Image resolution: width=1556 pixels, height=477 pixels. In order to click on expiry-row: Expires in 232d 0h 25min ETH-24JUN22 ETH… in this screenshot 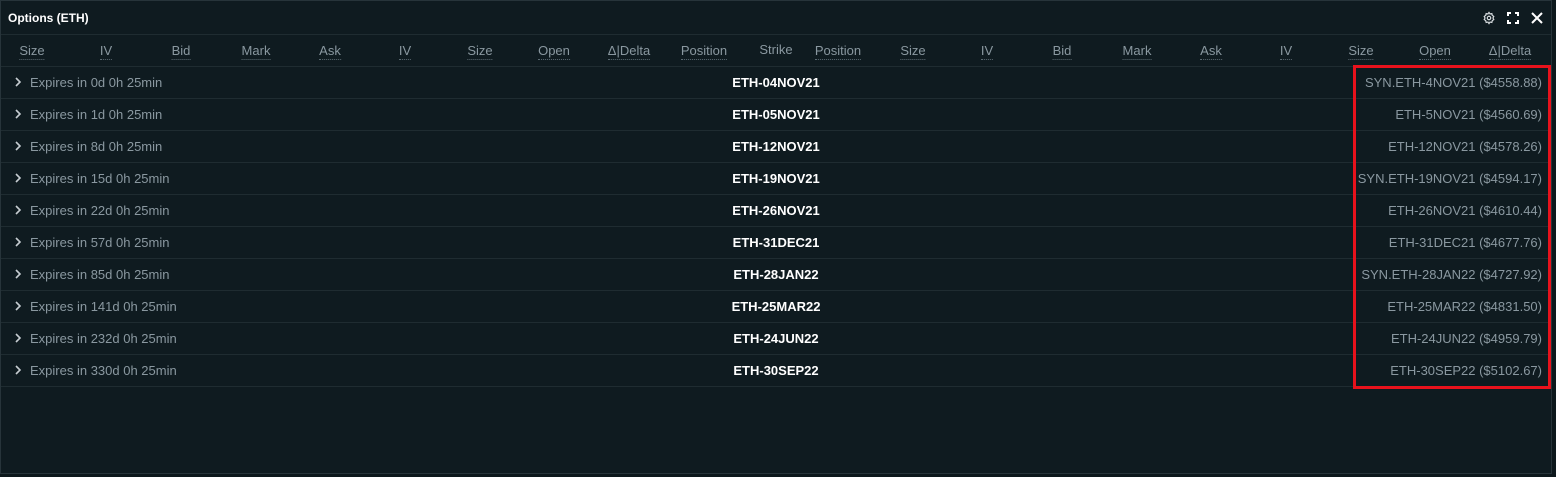, I will do `click(776, 339)`.